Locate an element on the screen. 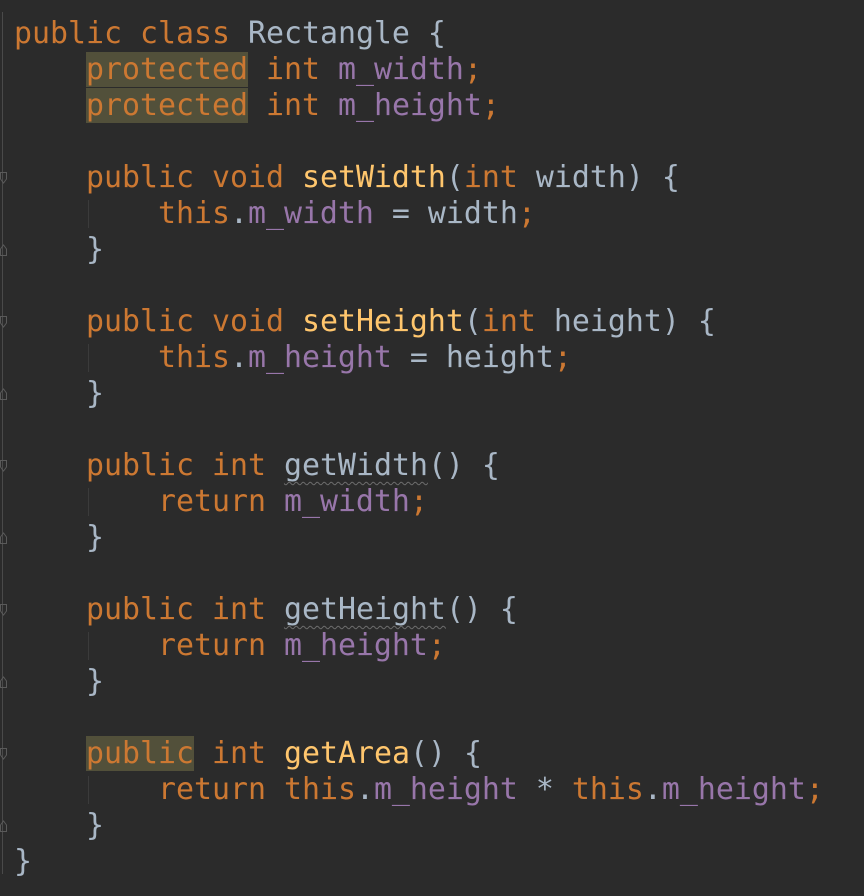 This screenshot has width=864, height=896. code-token: setHeight is located at coordinates (382, 321).